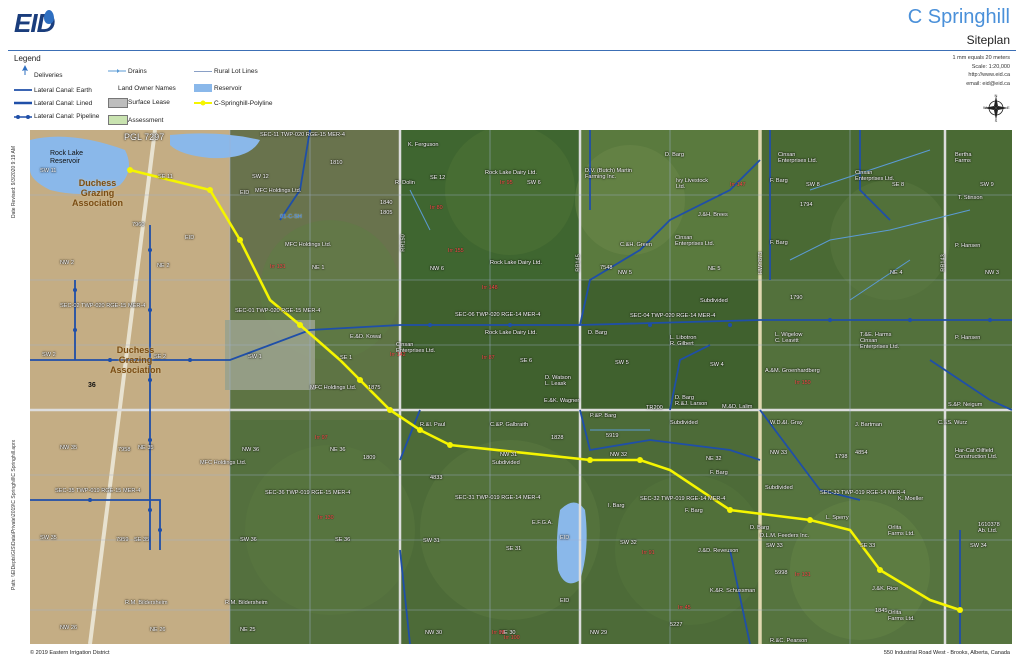 This screenshot has width=1024, height=661. Describe the element at coordinates (245, 193) in the screenshot. I see `owner-label: EID` at that location.